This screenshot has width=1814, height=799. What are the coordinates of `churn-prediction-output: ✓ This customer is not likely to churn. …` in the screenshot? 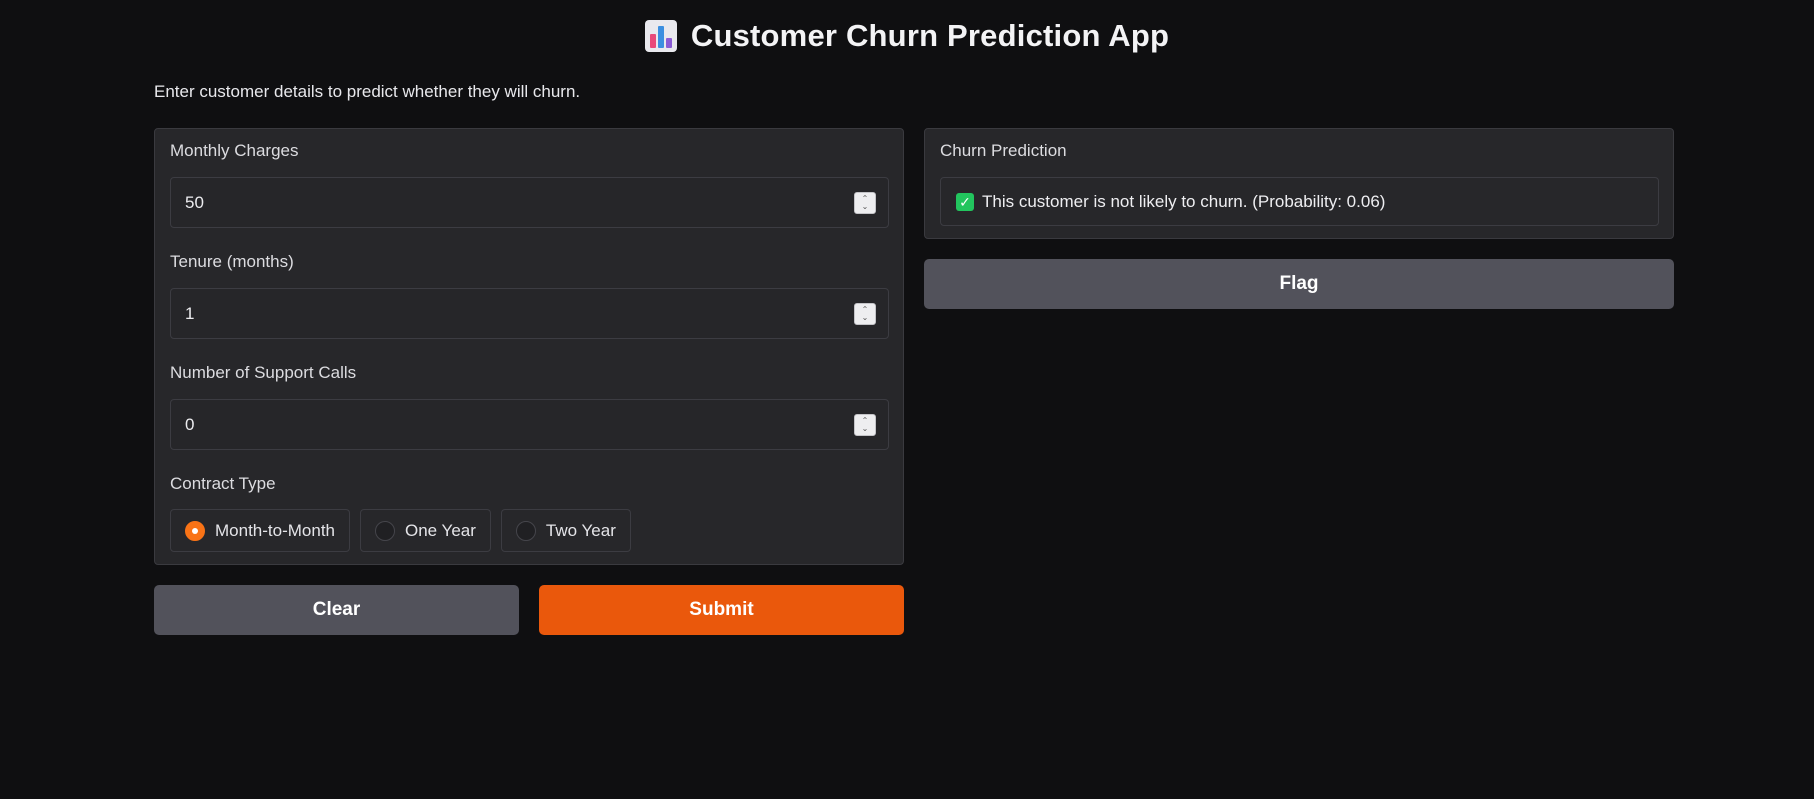 It's located at (1299, 201).